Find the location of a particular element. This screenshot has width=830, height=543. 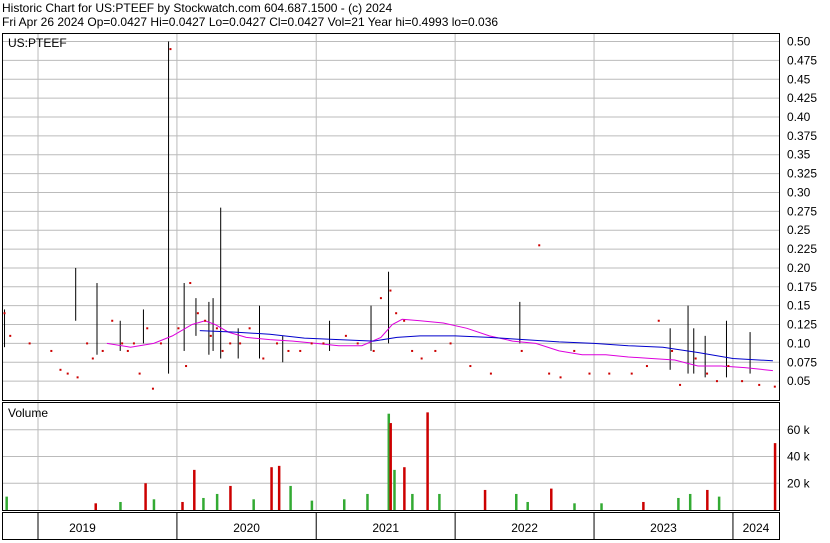

year-label: 2021 is located at coordinates (385, 528).